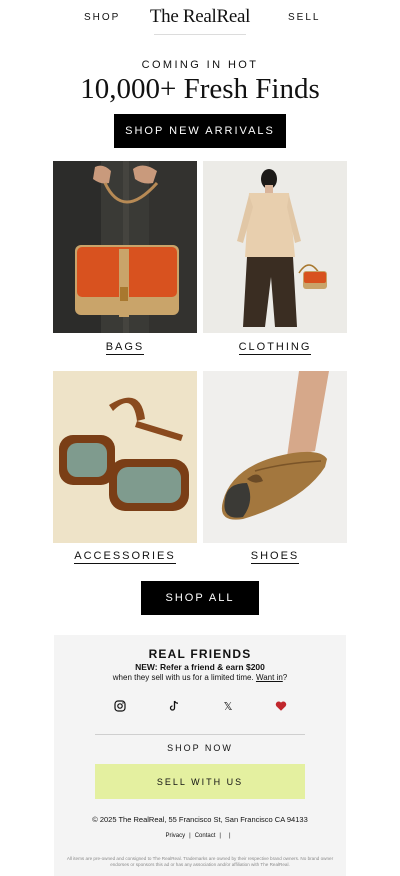  What do you see at coordinates (275, 557) in the screenshot?
I see `shoes-link: SHOES` at bounding box center [275, 557].